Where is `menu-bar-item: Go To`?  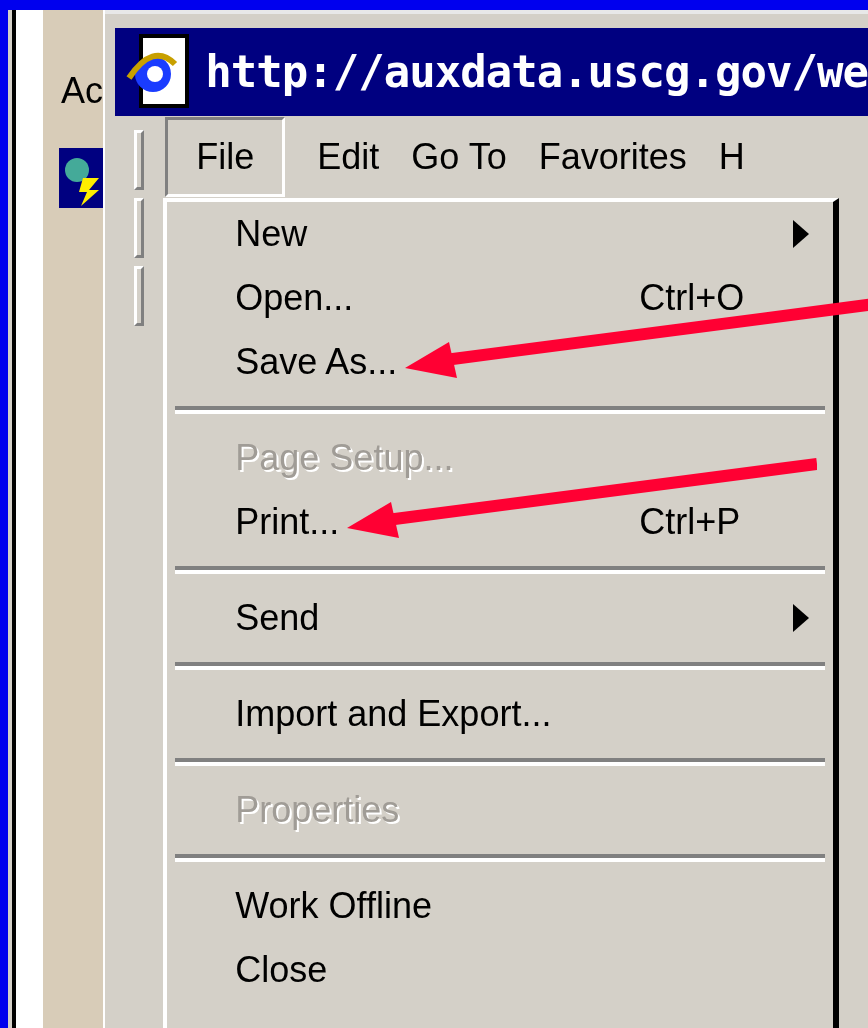 menu-bar-item: Go To is located at coordinates (459, 157).